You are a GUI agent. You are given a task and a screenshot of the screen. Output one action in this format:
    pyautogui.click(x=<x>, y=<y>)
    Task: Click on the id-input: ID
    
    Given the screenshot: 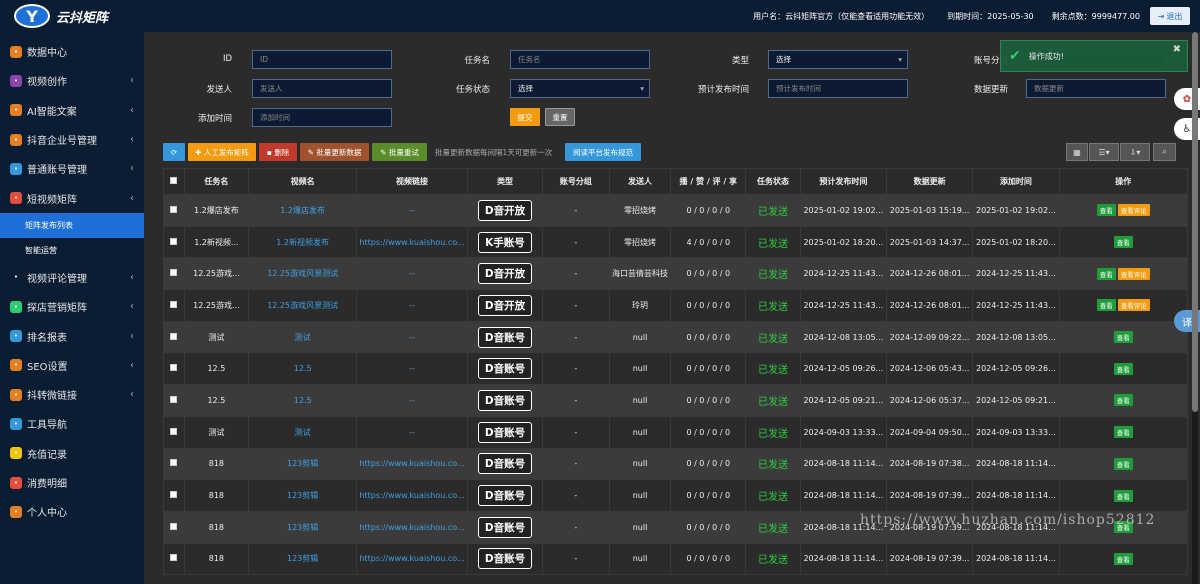 What is the action you would take?
    pyautogui.click(x=322, y=59)
    